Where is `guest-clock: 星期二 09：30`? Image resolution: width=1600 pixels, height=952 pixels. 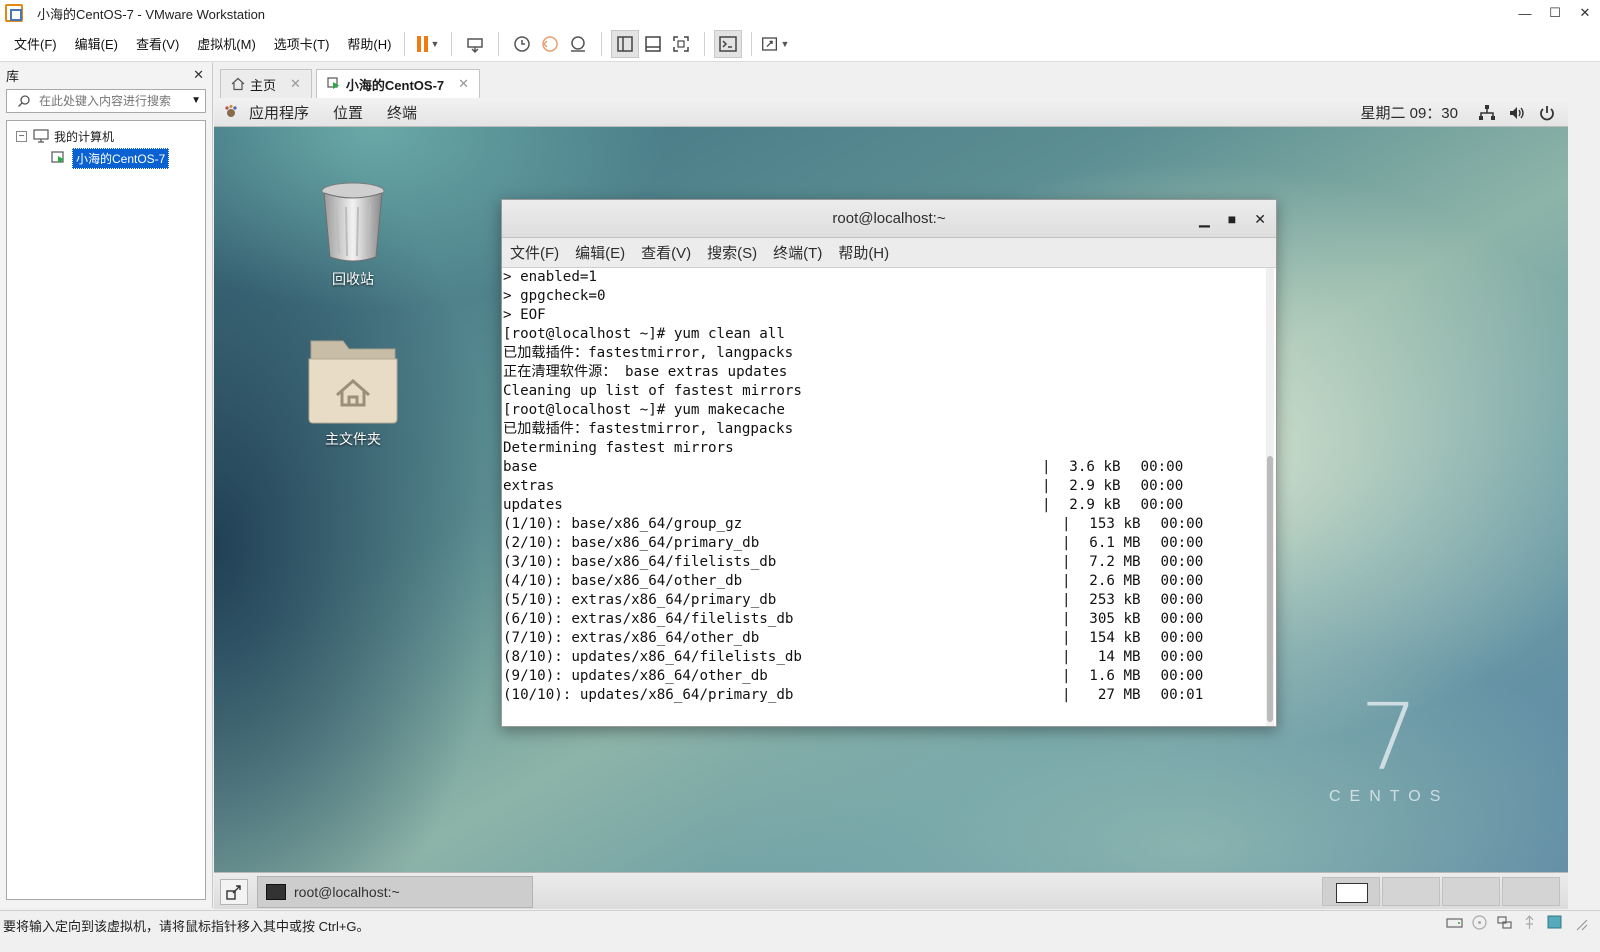 guest-clock: 星期二 09：30 is located at coordinates (1409, 112).